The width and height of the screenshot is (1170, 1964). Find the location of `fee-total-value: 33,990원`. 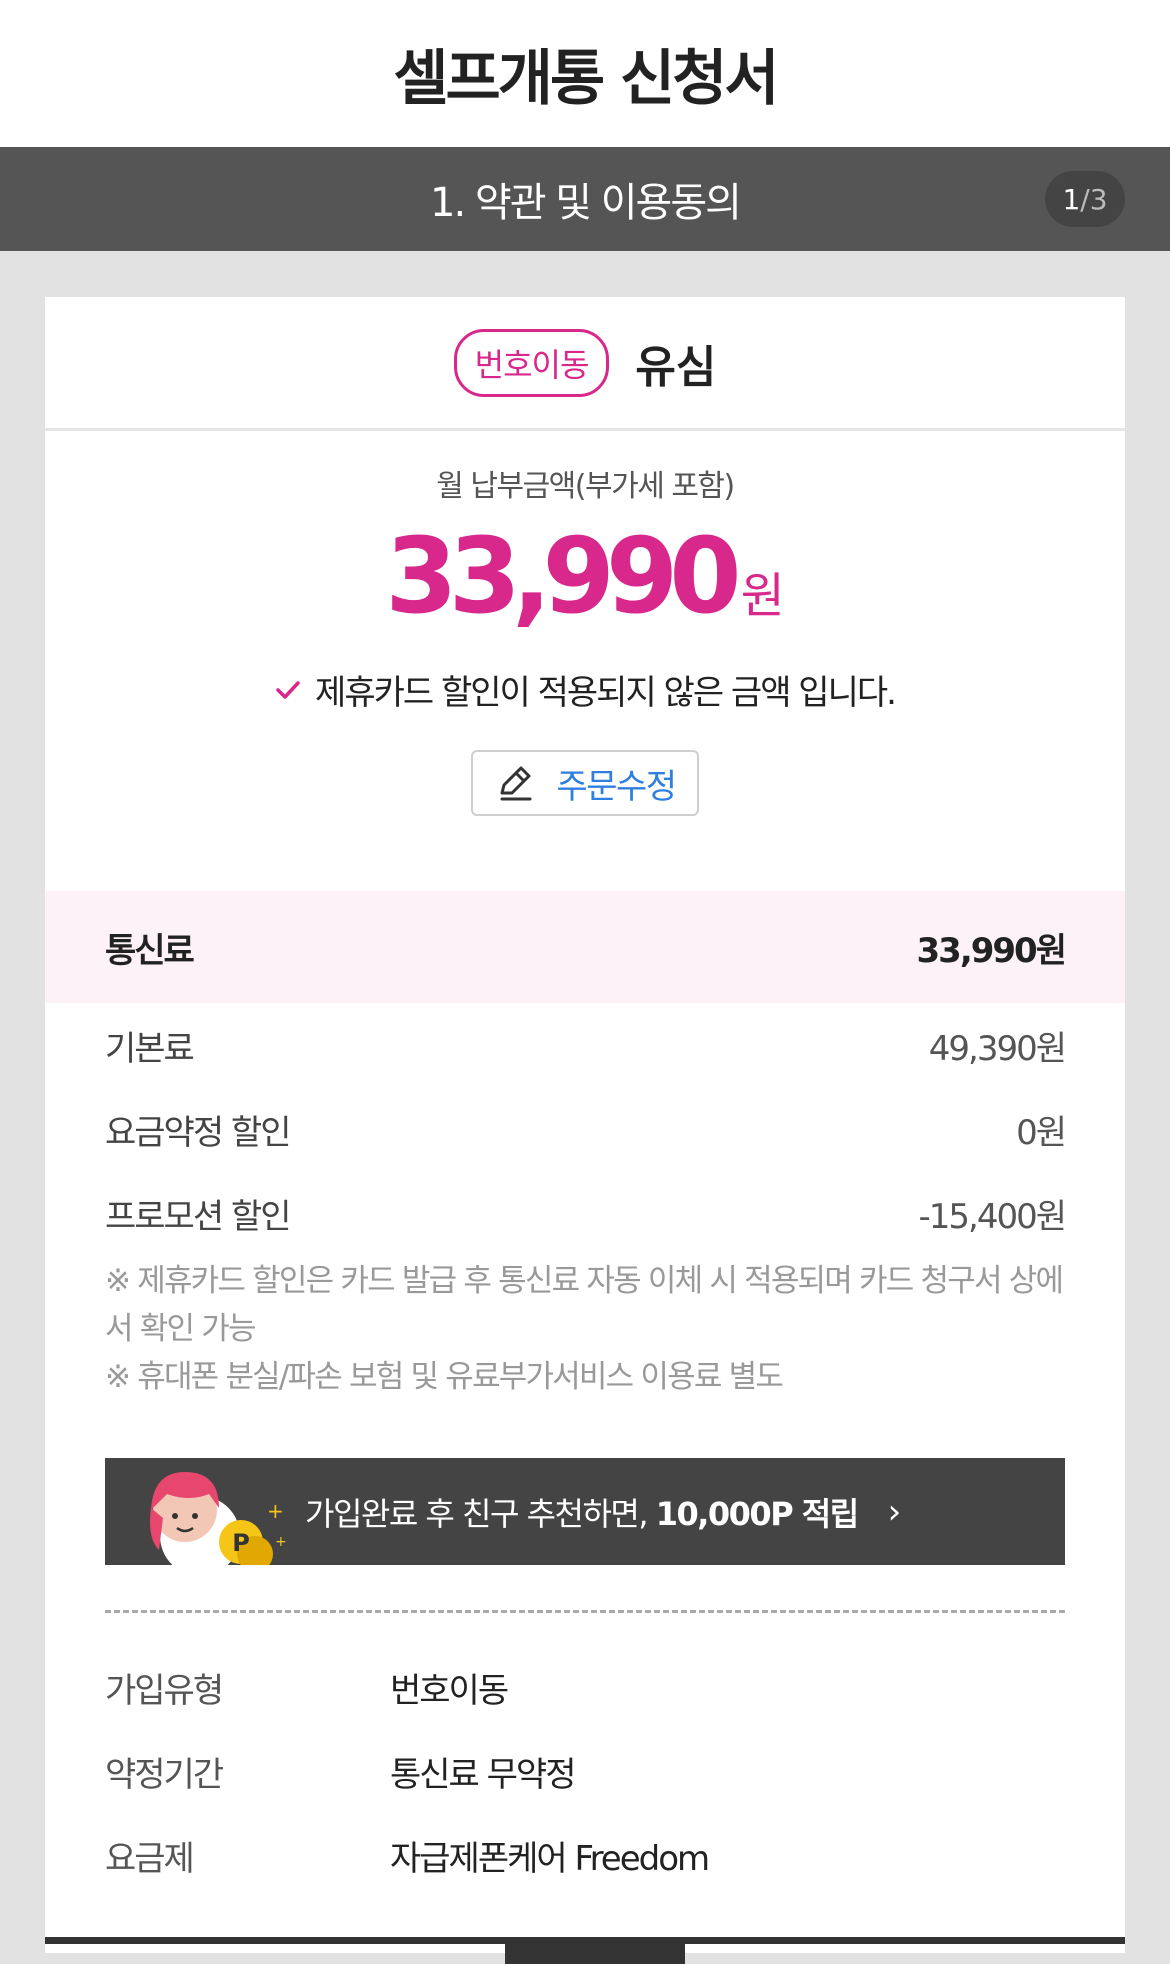

fee-total-value: 33,990원 is located at coordinates (991, 950).